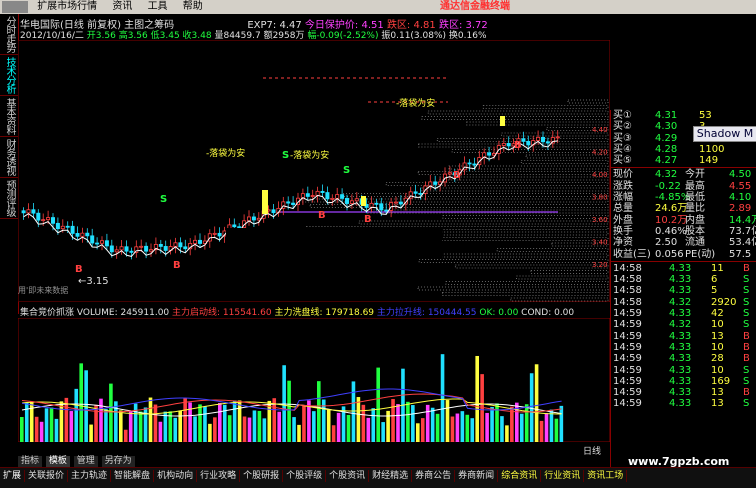 The image size is (756, 488). What do you see at coordinates (600, 243) in the screenshot?
I see `price-axis-label: 3.40` at bounding box center [600, 243].